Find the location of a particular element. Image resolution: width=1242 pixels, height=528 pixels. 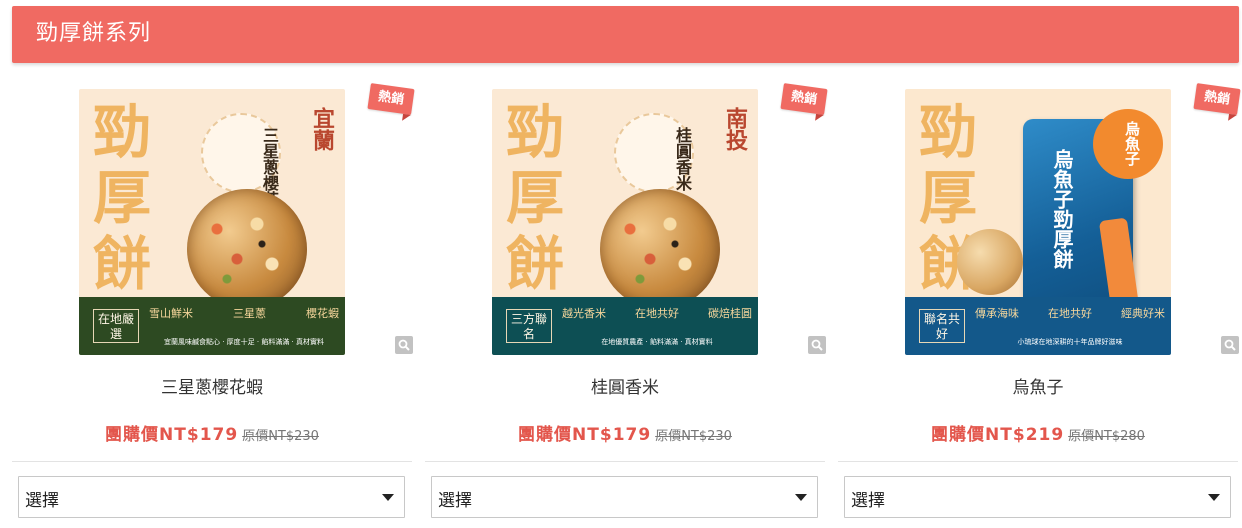

image-band: 三方聯名 越光香米 在地共好 碳焙桂圓 在地優質農產 · 餡料滿滿 · 真材實料 is located at coordinates (625, 326).